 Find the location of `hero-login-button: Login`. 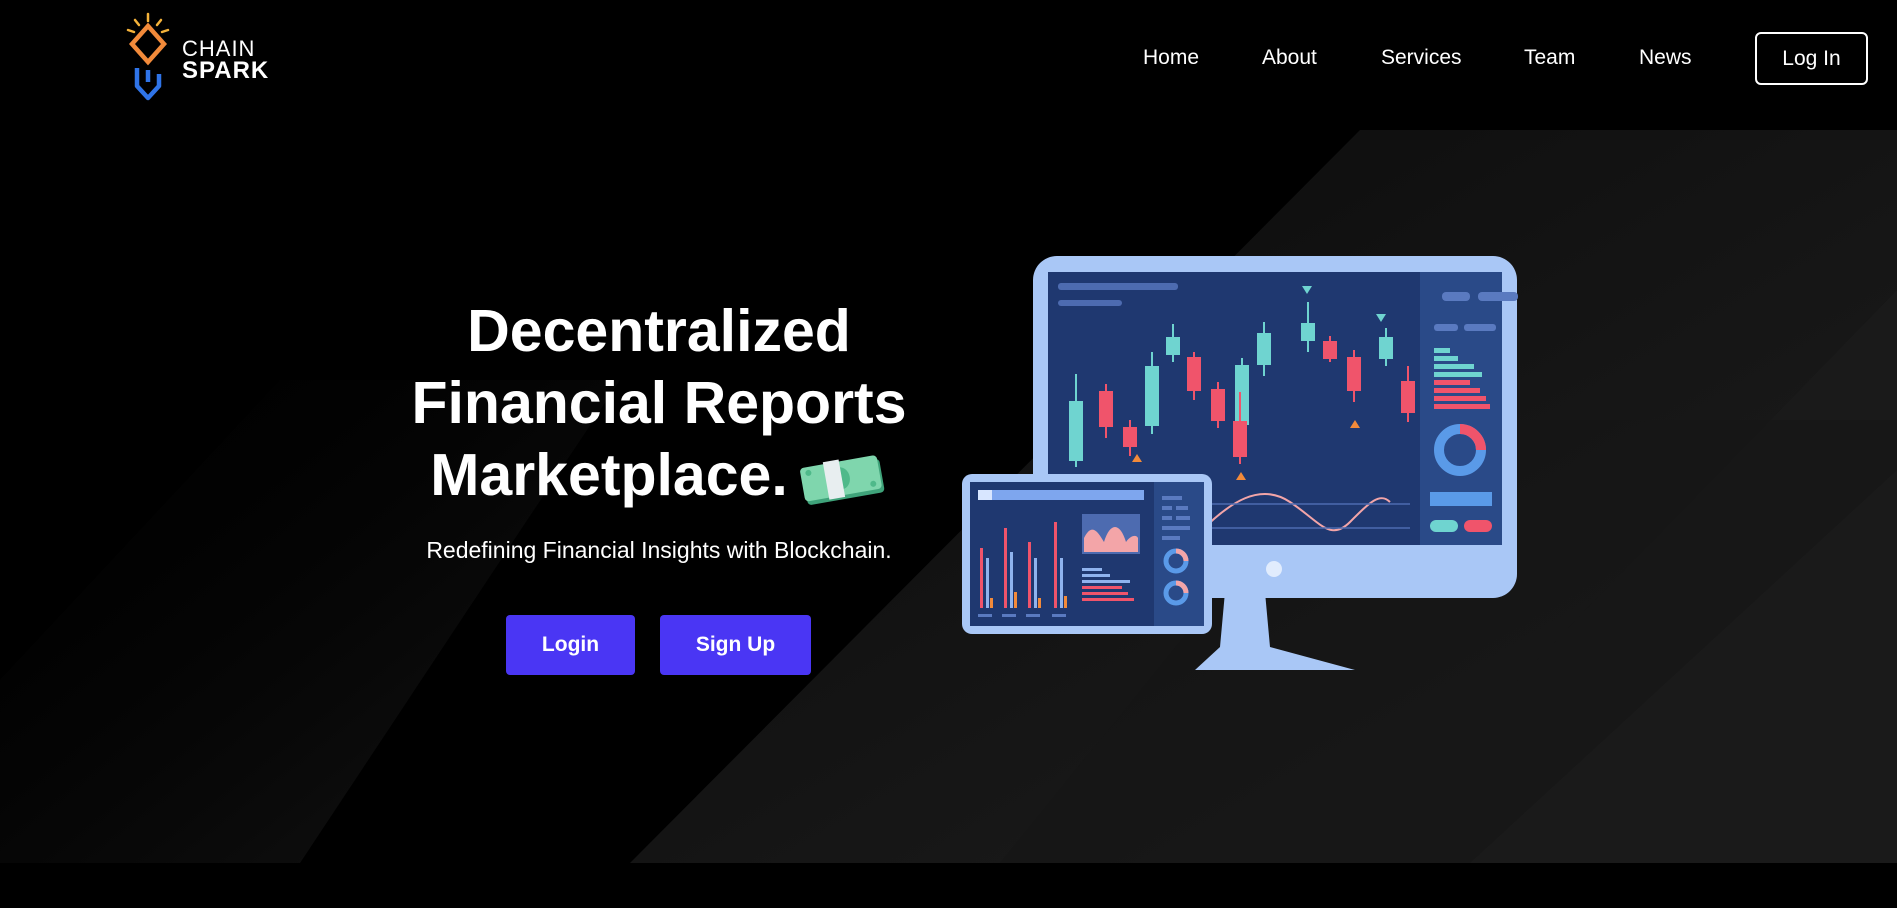

hero-login-button: Login is located at coordinates (570, 645).